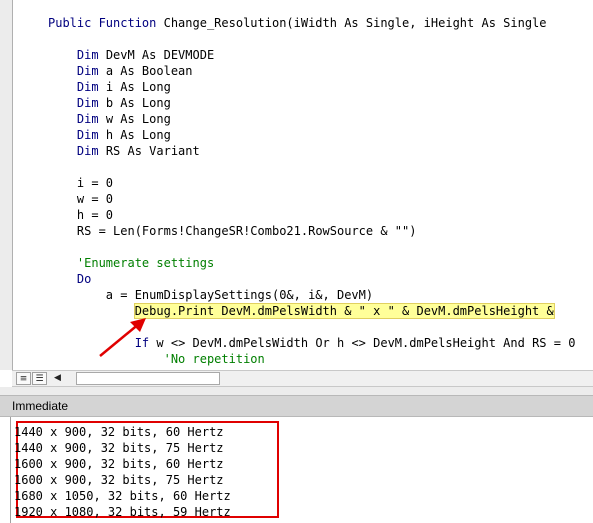 The height and width of the screenshot is (523, 593). What do you see at coordinates (311, 151) in the screenshot?
I see `code-line: Dim RS As Variant` at bounding box center [311, 151].